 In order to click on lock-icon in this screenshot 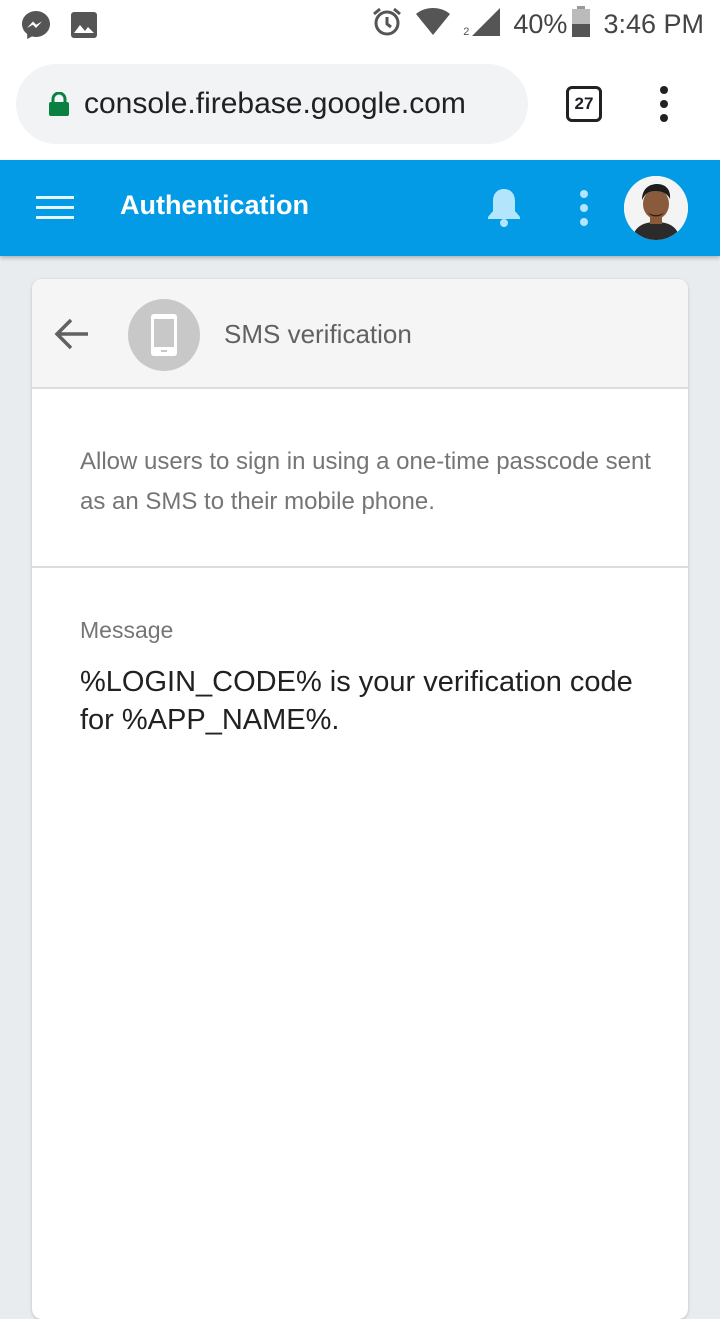, I will do `click(59, 104)`.